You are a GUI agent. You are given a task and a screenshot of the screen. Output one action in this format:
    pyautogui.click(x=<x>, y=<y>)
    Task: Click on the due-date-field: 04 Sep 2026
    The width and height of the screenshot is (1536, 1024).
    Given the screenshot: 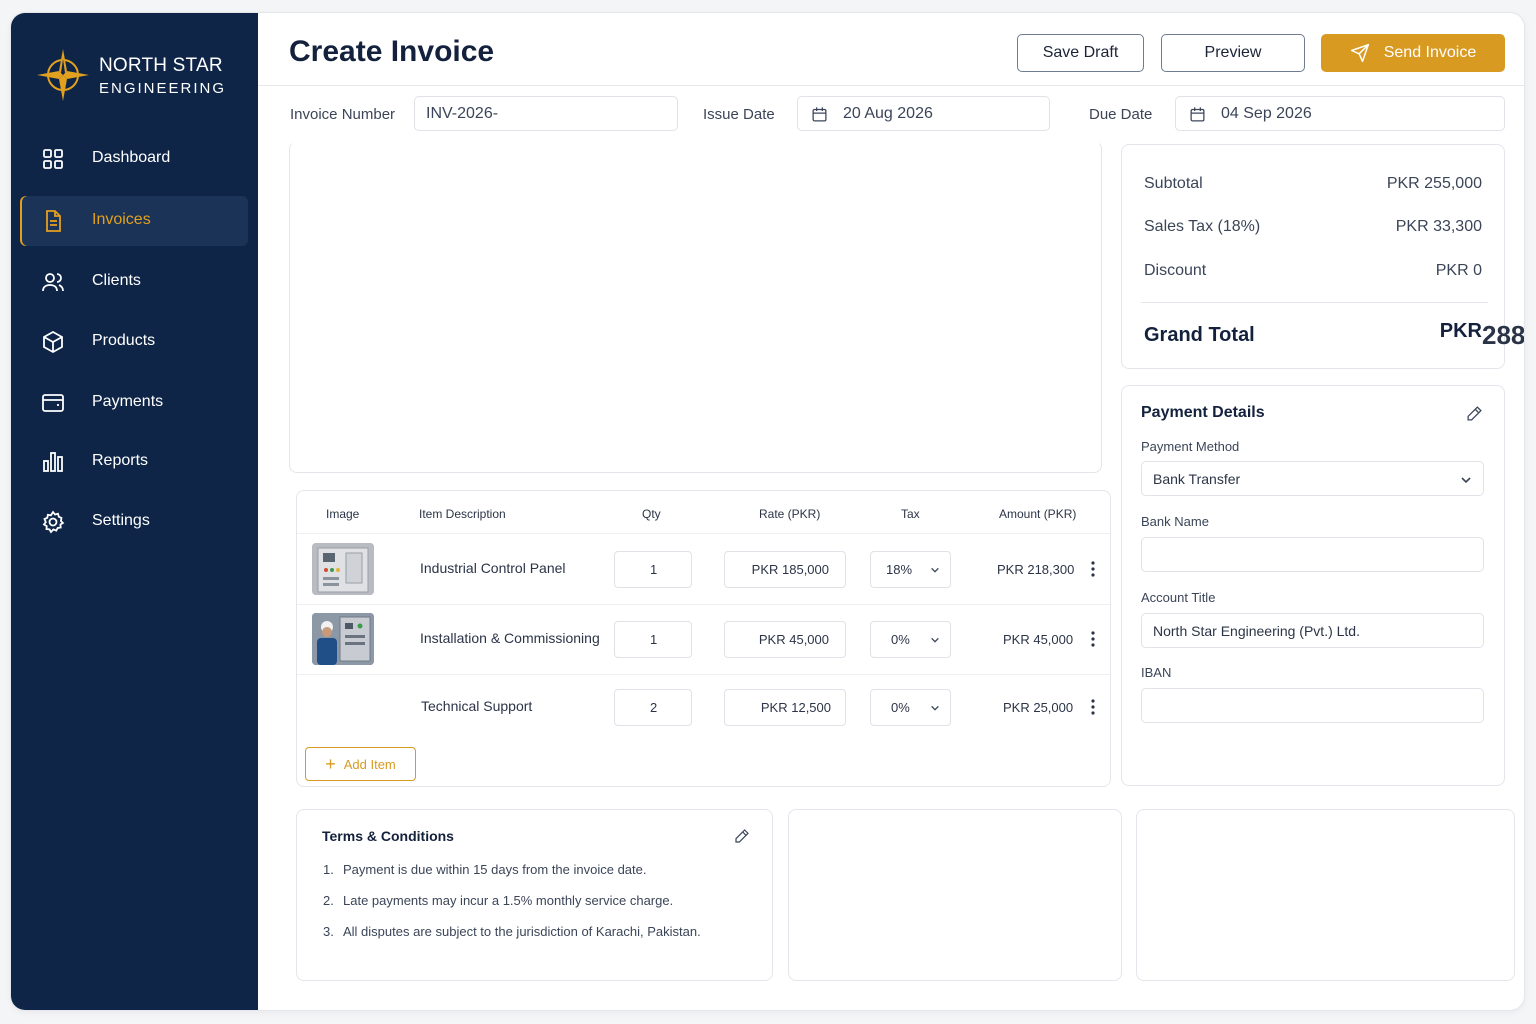 What is the action you would take?
    pyautogui.click(x=1340, y=113)
    